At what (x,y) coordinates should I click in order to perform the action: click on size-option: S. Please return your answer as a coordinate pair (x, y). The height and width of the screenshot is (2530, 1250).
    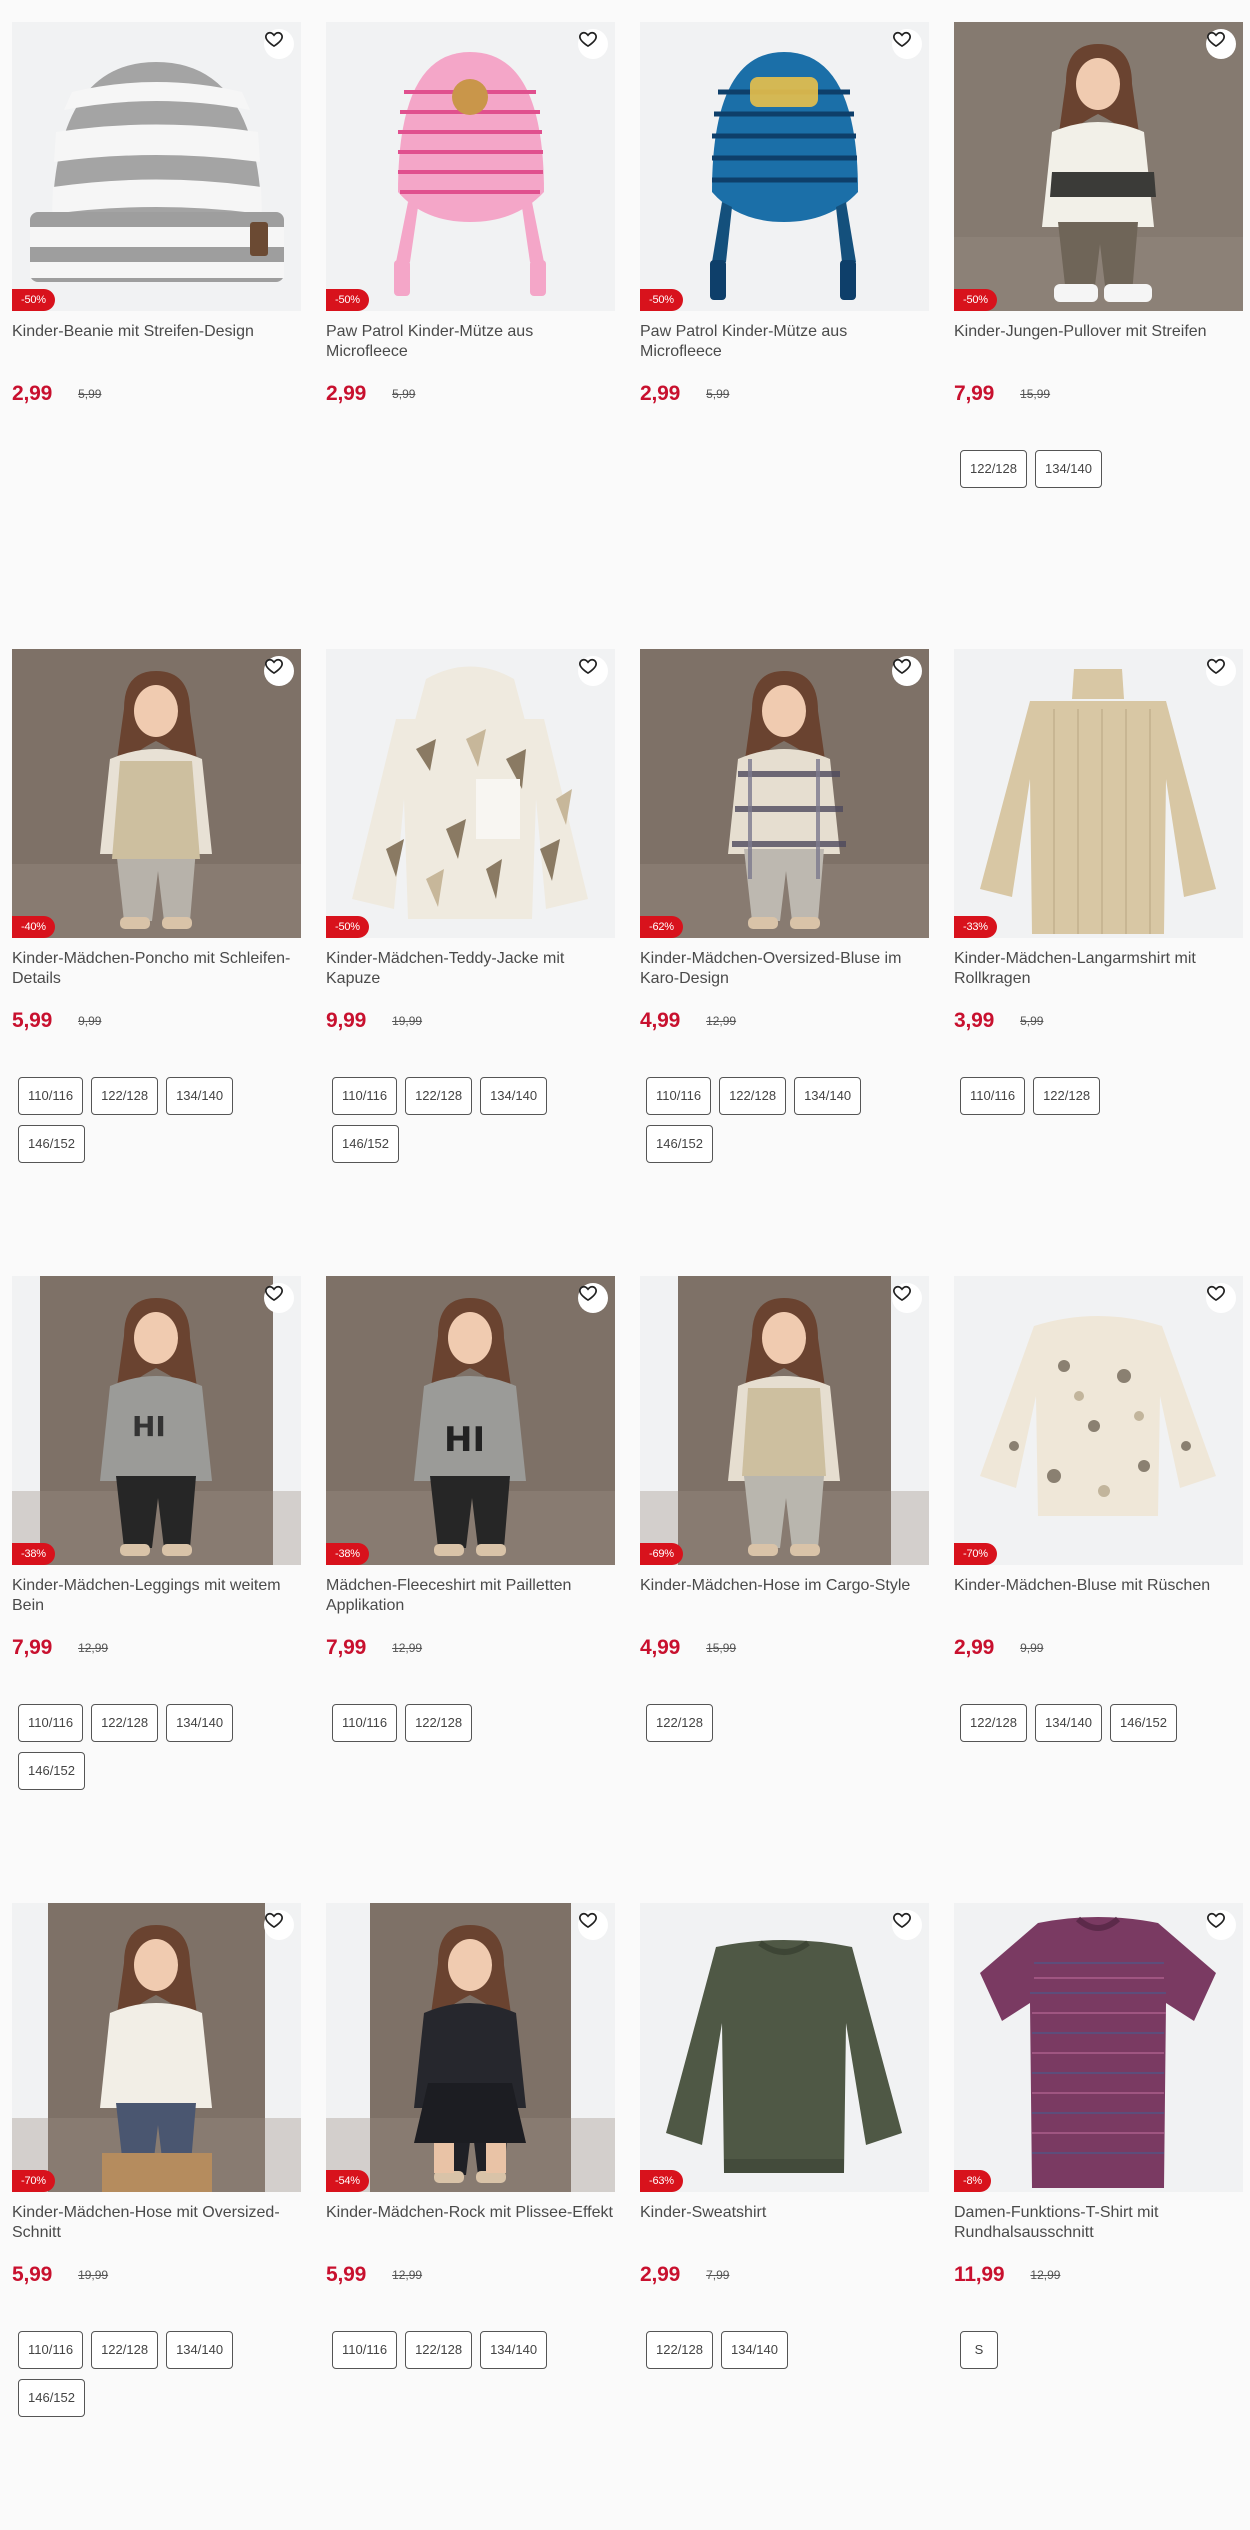
    Looking at the image, I should click on (979, 2350).